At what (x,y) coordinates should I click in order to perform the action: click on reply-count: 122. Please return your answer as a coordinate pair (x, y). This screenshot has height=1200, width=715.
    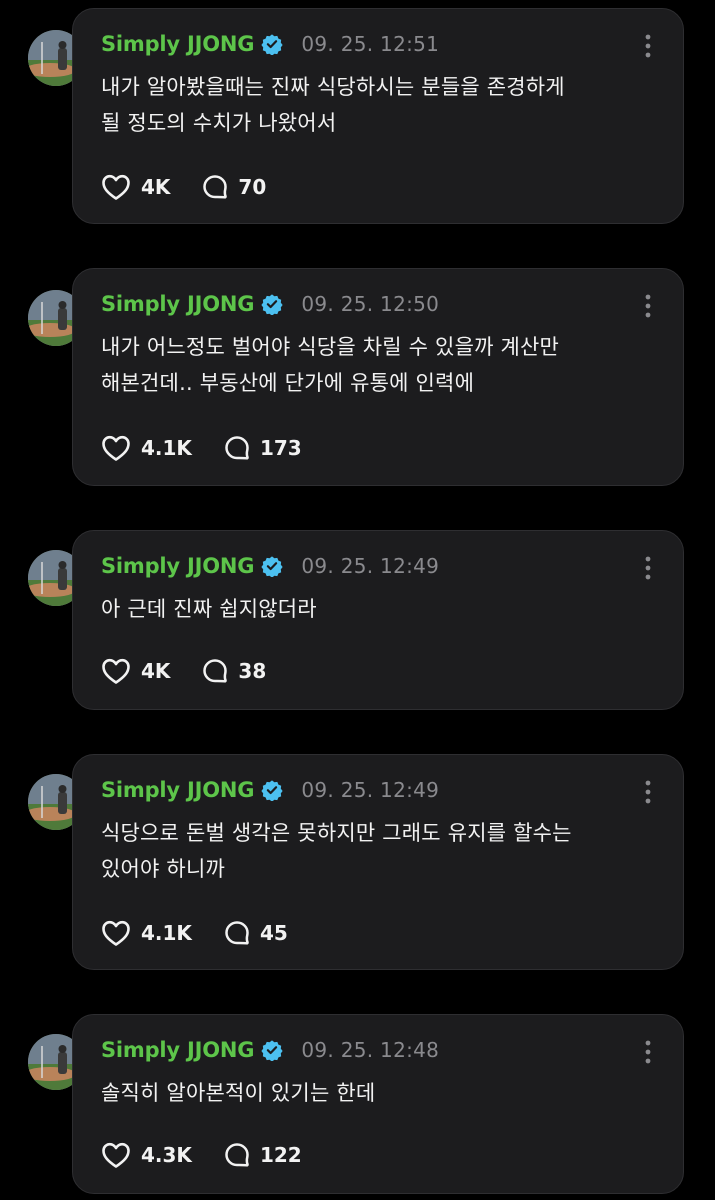
    Looking at the image, I should click on (280, 1155).